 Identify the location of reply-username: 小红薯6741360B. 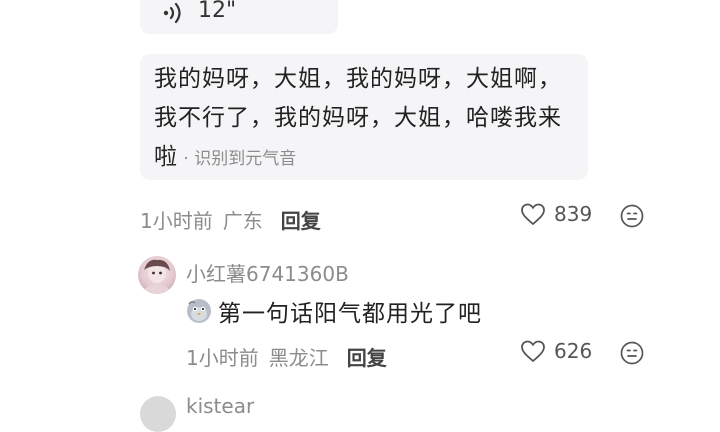
(267, 272).